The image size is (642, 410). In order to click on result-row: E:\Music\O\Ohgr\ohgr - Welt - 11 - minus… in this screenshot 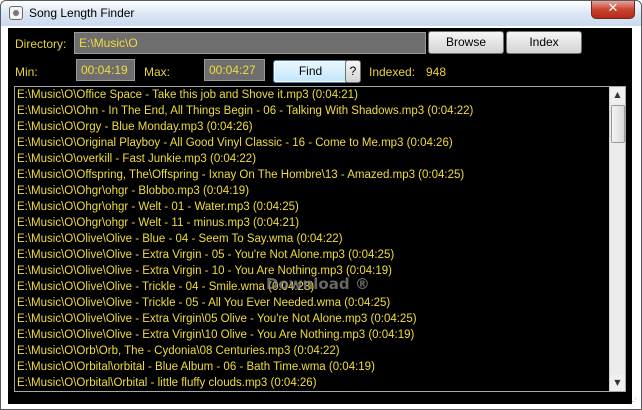, I will do `click(320, 223)`.